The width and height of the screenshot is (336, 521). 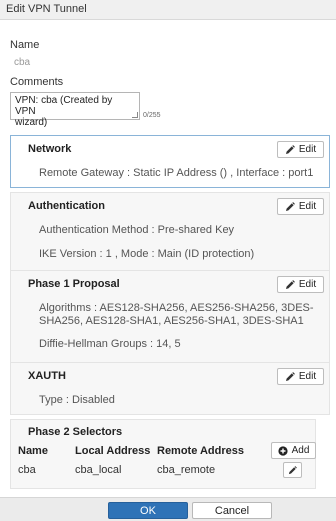 What do you see at coordinates (50, 149) in the screenshot?
I see `network-title: Network` at bounding box center [50, 149].